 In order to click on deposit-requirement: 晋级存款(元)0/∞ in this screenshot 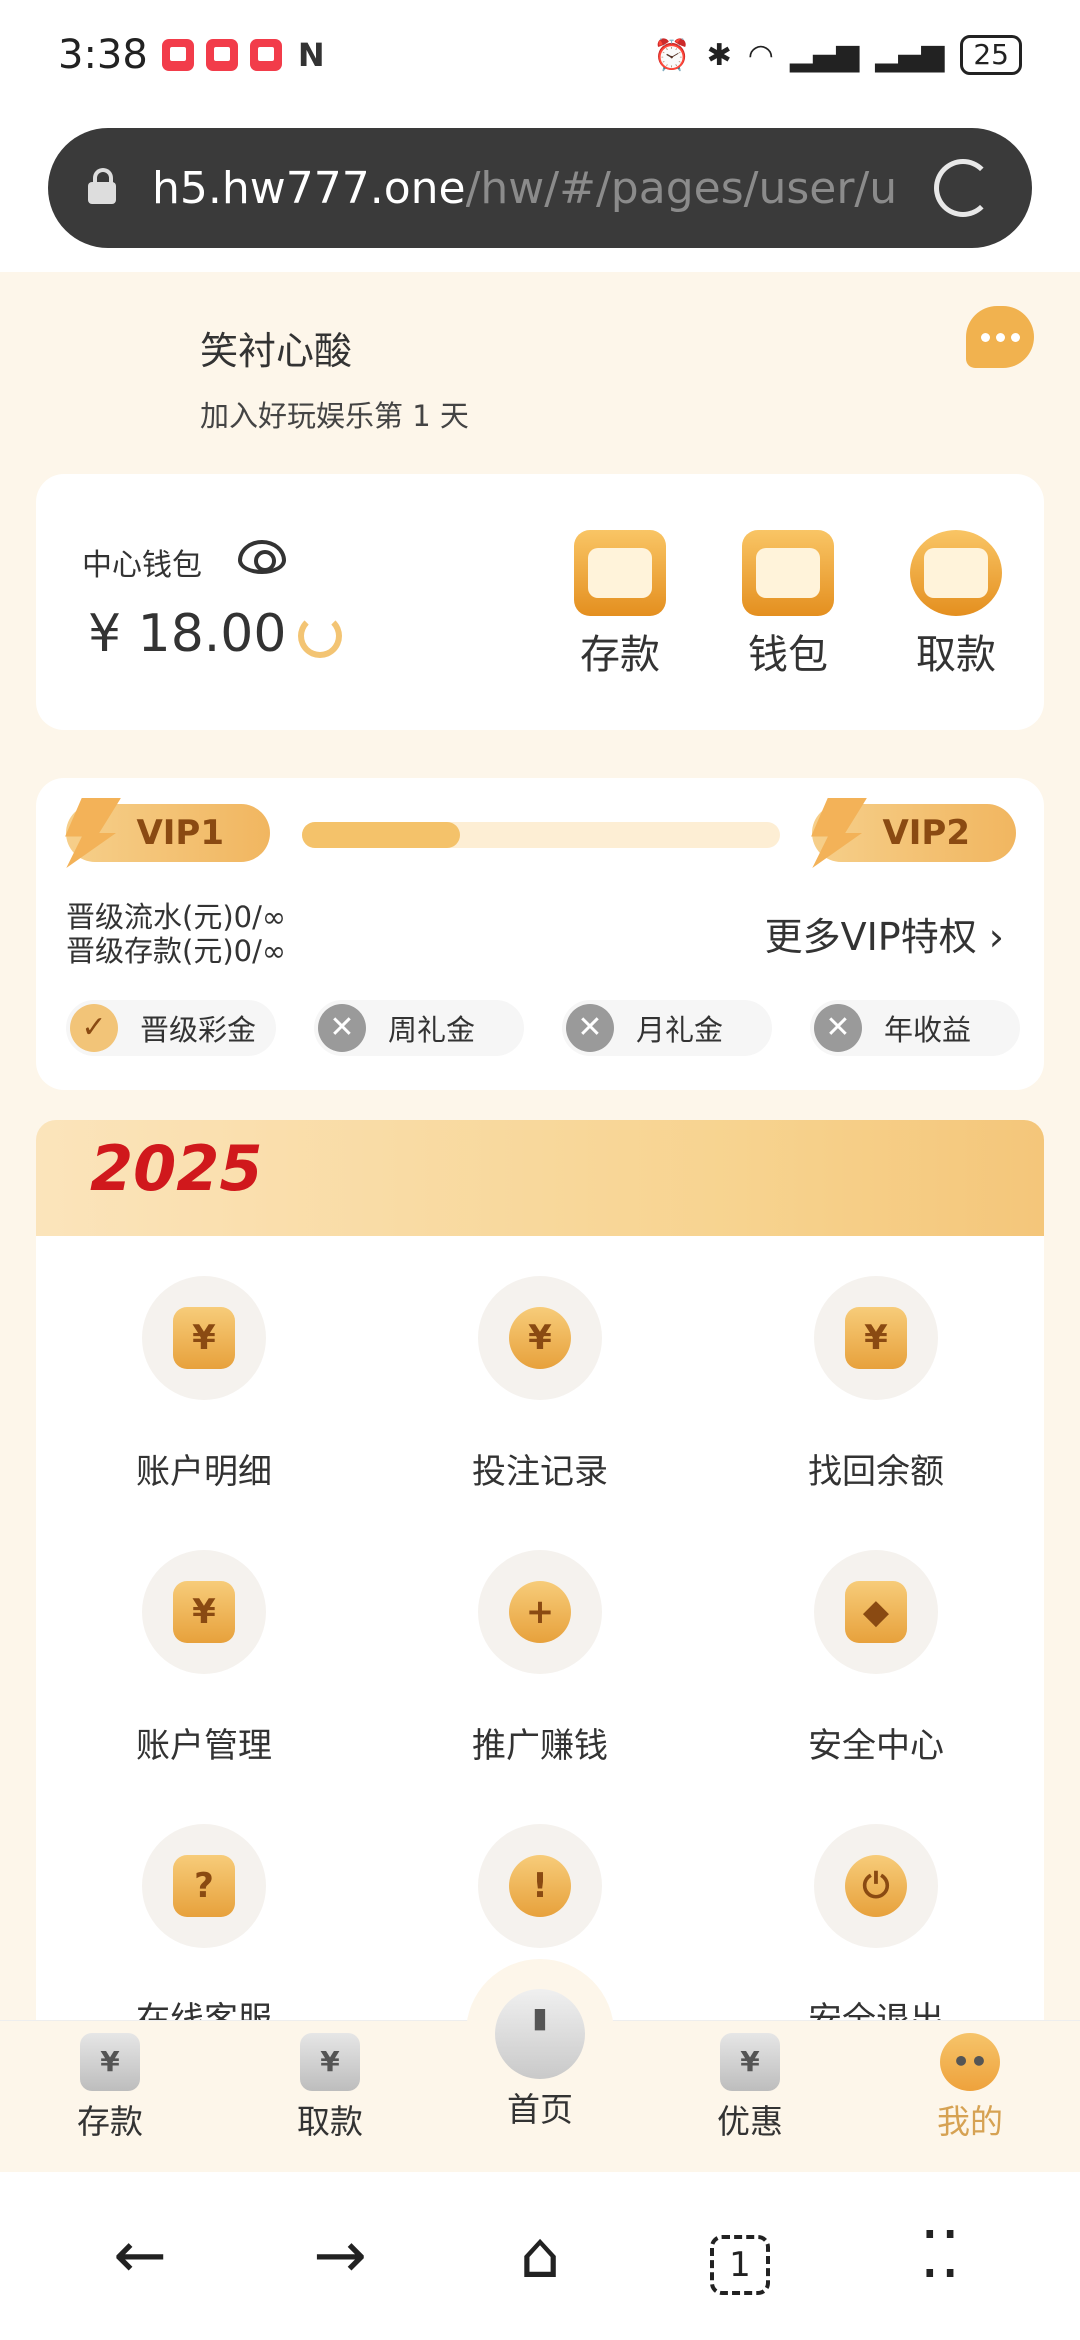, I will do `click(176, 951)`.